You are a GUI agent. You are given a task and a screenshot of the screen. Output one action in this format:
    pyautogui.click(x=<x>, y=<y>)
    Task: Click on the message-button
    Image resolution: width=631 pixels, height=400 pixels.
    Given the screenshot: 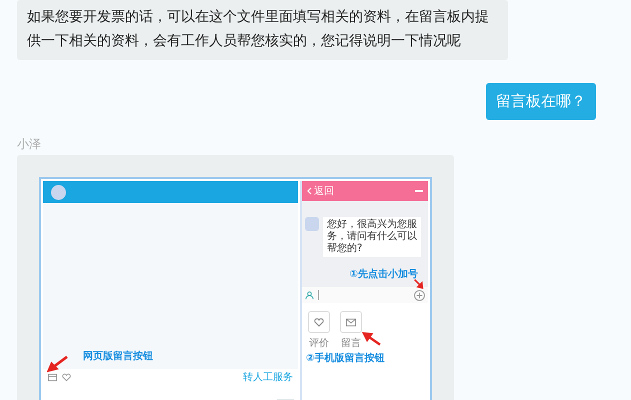 What is the action you would take?
    pyautogui.click(x=351, y=322)
    